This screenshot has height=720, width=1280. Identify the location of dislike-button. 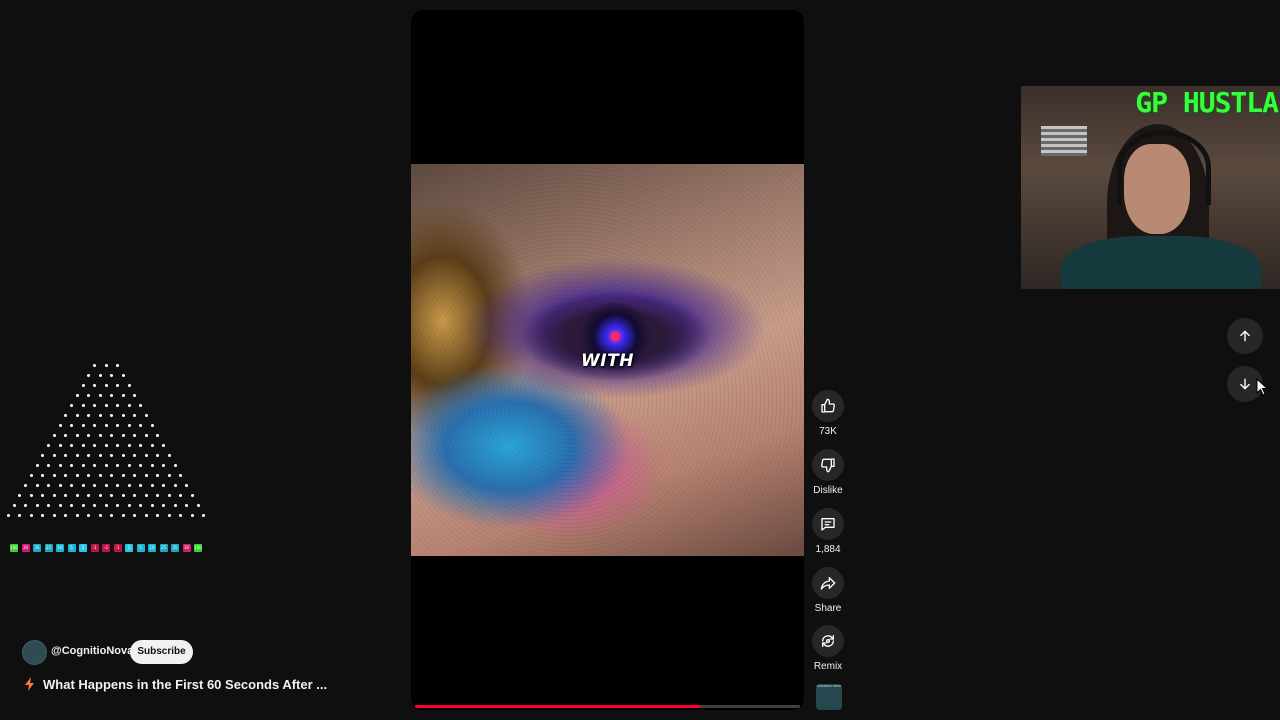
(828, 465).